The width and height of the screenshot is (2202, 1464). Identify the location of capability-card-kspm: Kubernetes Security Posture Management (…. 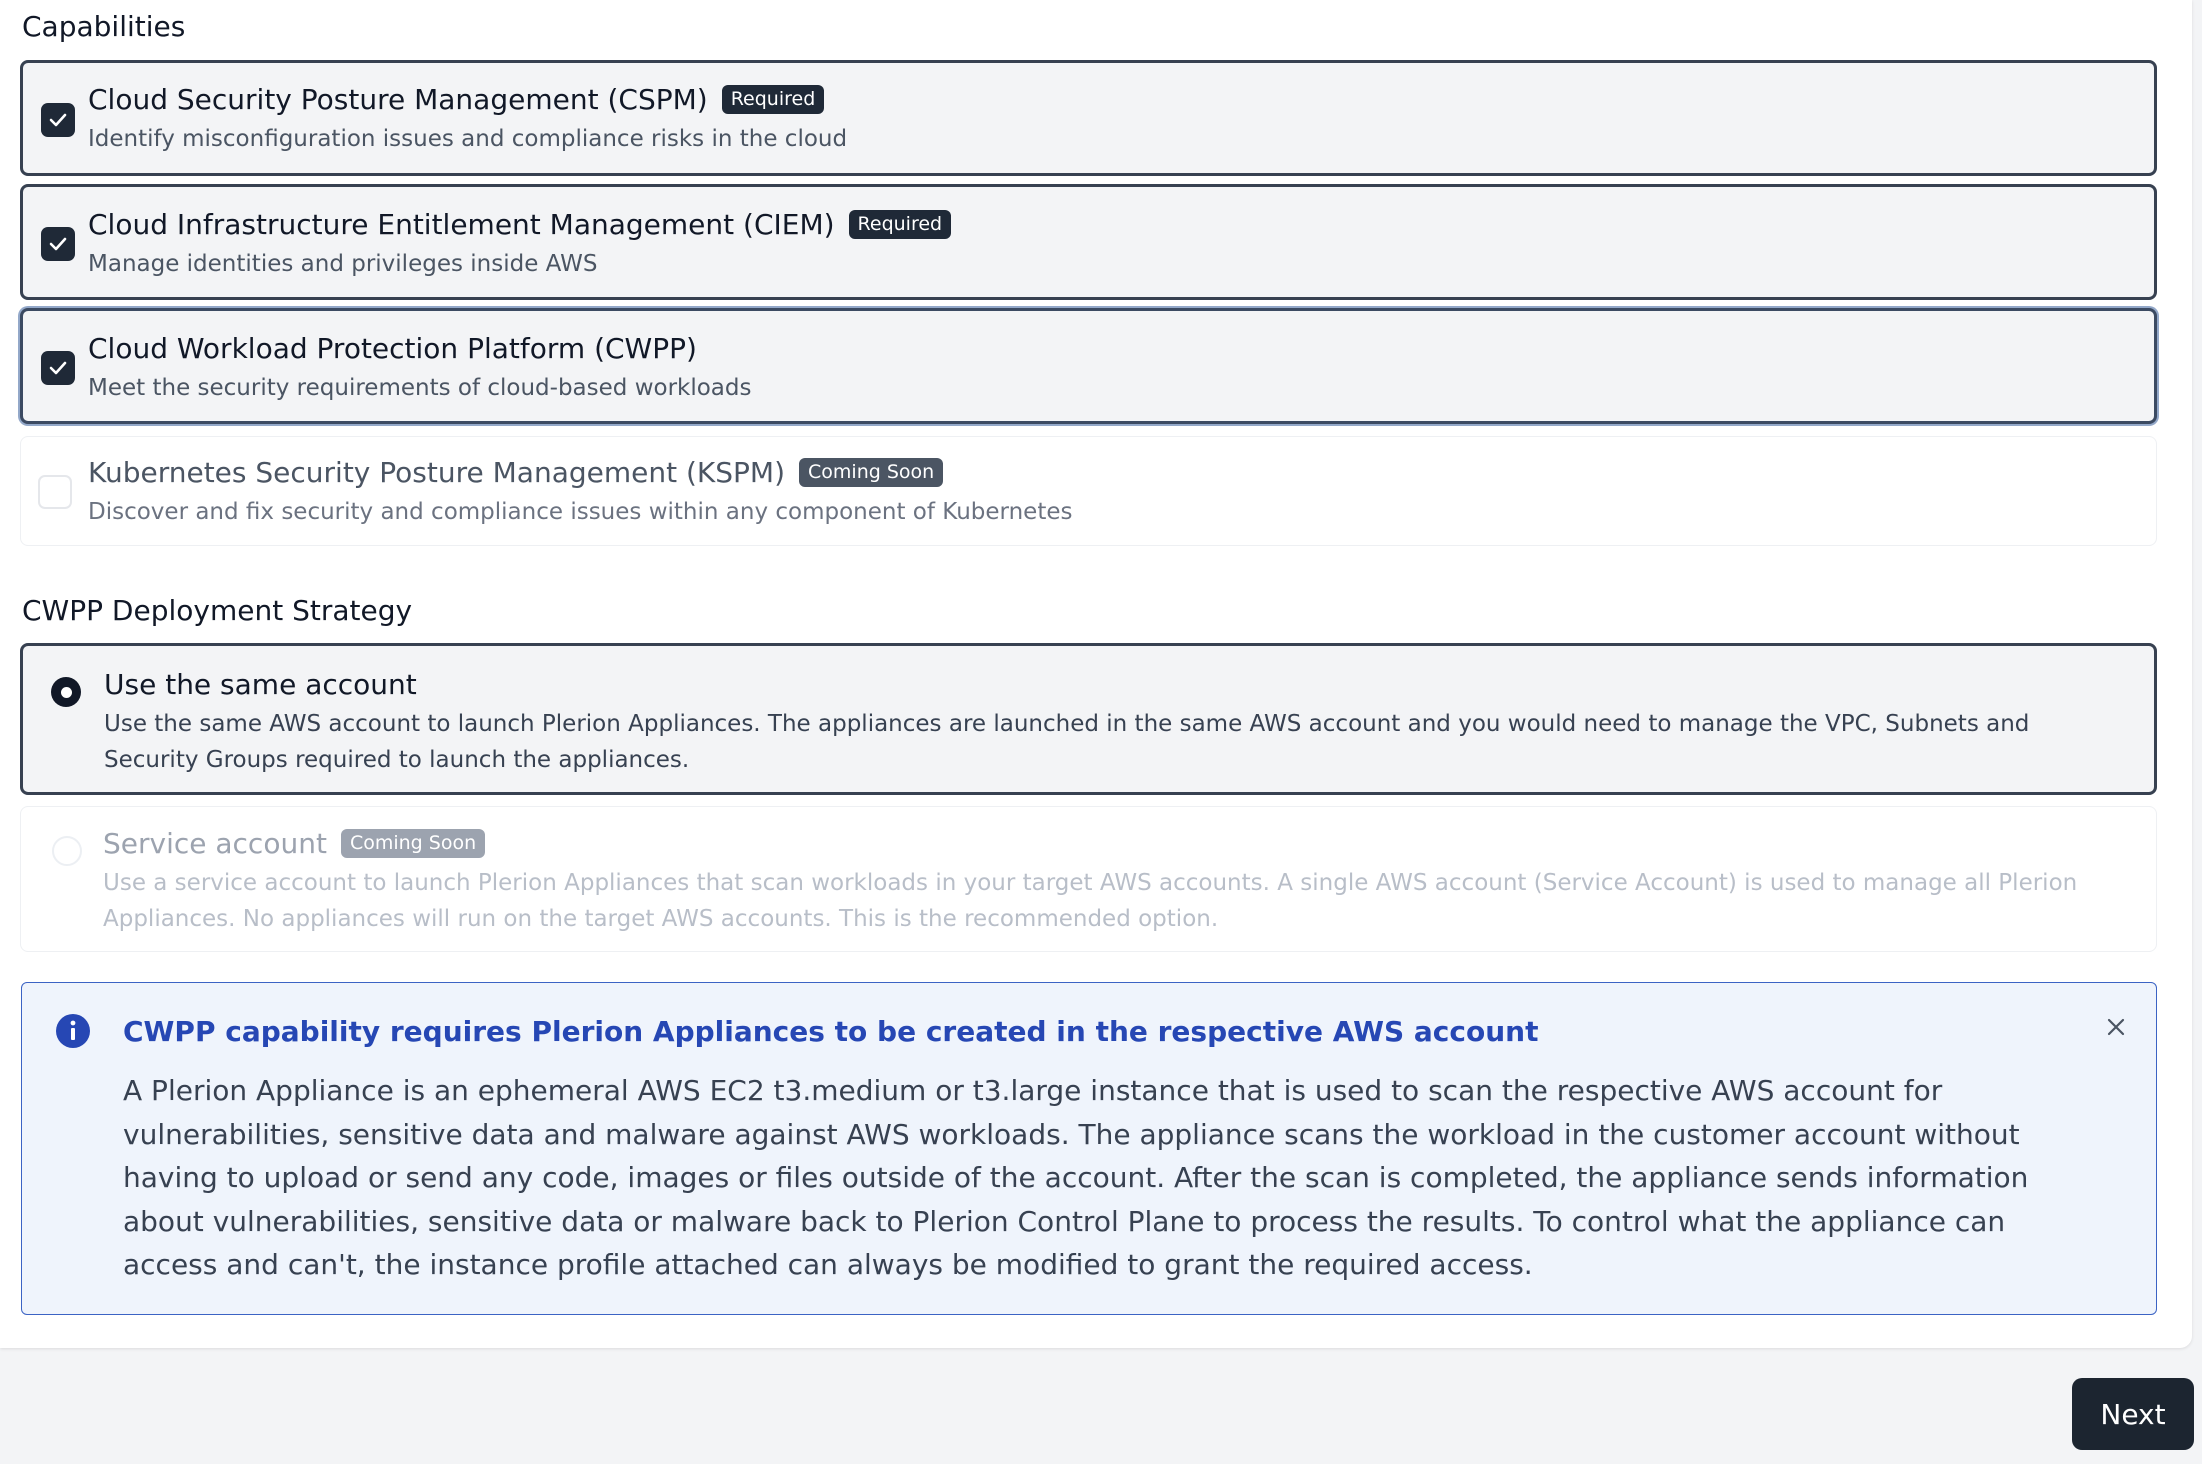
(1088, 491).